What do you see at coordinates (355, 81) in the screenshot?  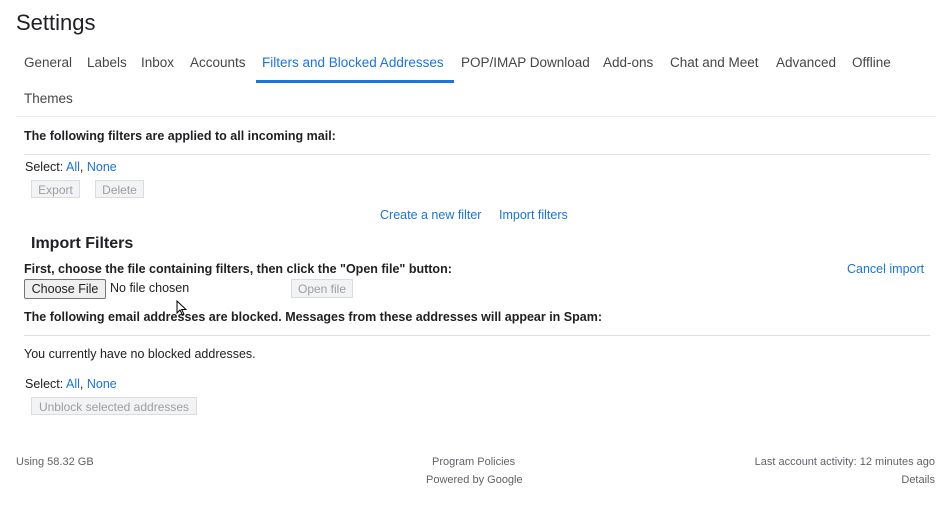 I see `active-tab-indicator` at bounding box center [355, 81].